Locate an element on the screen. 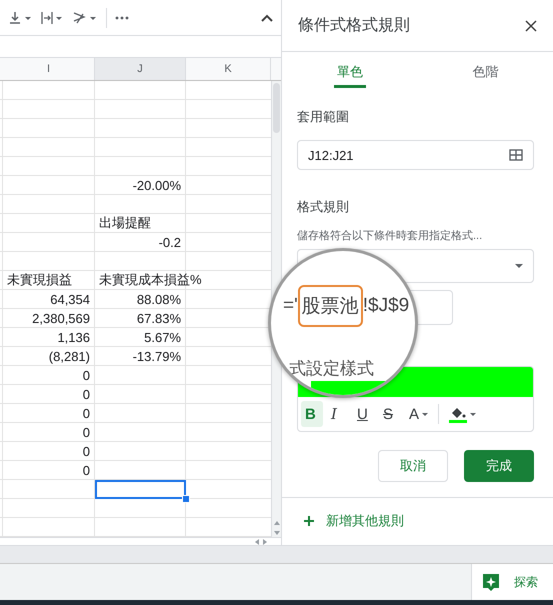 Image resolution: width=553 pixels, height=605 pixels. table-cell-text: 出場提醒 is located at coordinates (125, 223).